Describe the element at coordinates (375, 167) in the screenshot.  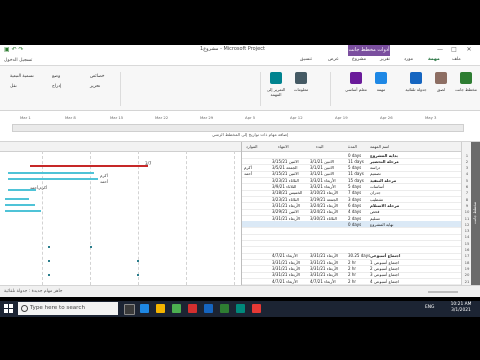
I see `cell-name: دراسة` at that location.